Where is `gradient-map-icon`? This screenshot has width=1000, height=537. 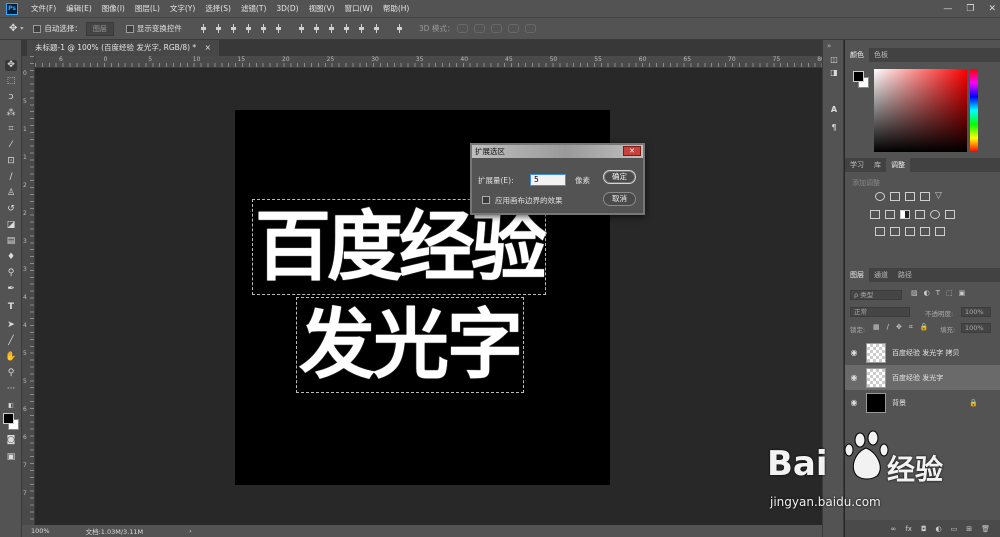
gradient-map-icon is located at coordinates (925, 231).